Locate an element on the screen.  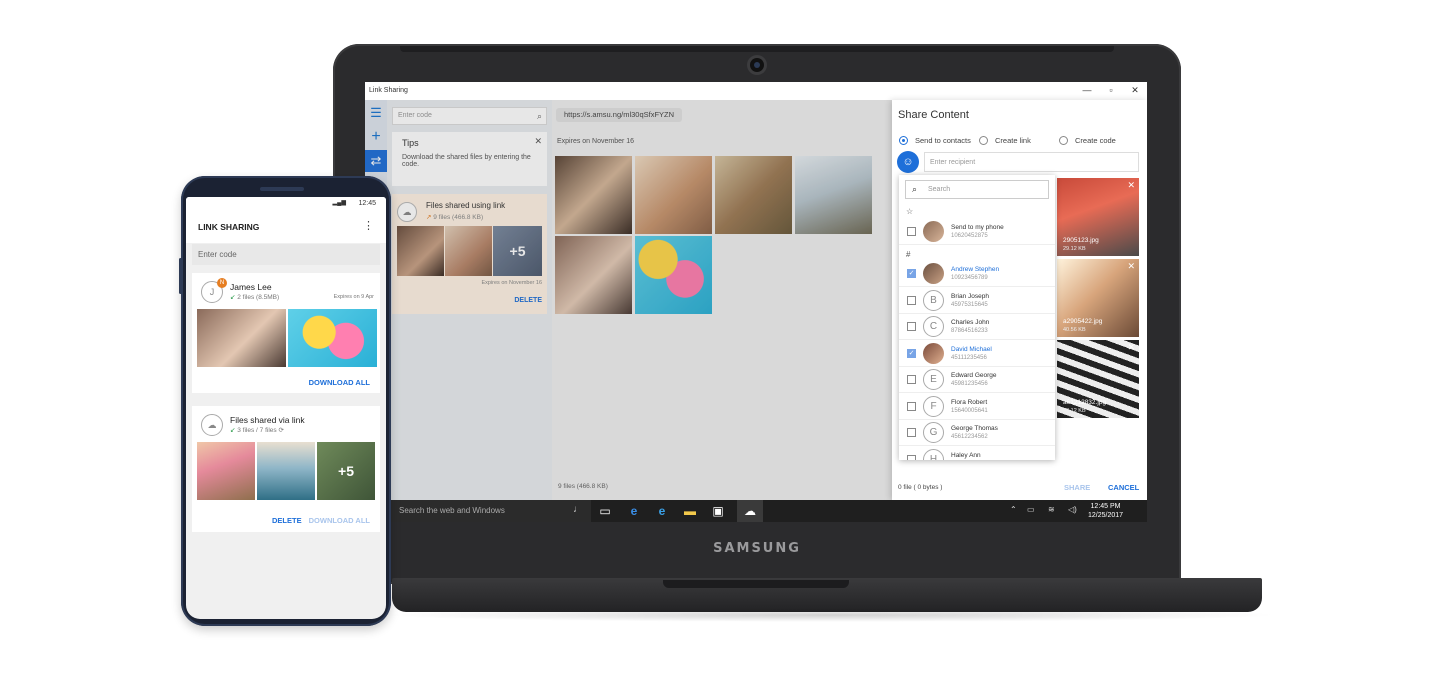
contact-search-input: ⌕ Search is located at coordinates (977, 189).